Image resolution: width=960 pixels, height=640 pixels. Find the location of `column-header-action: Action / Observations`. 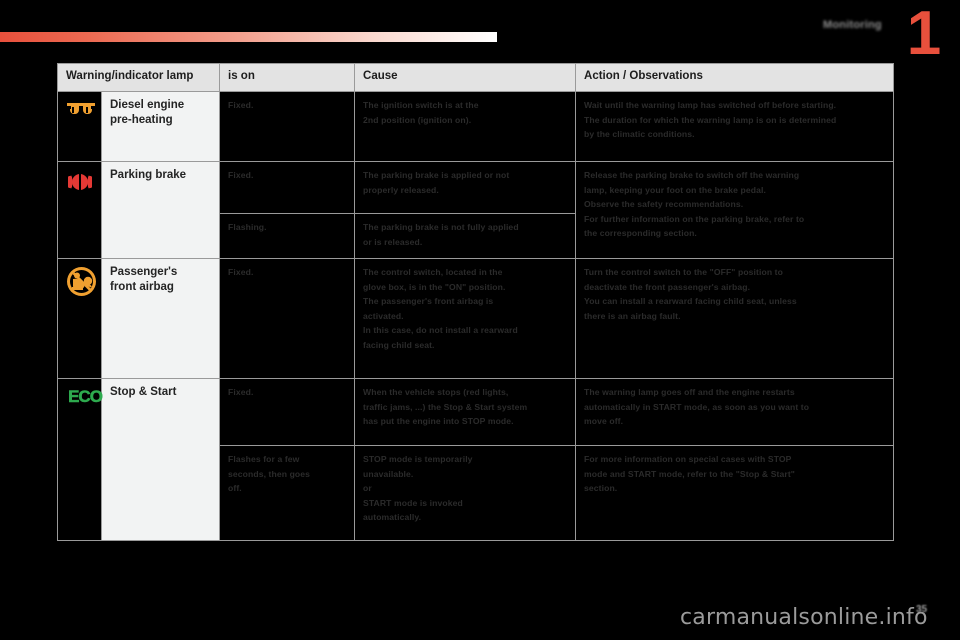

column-header-action: Action / Observations is located at coordinates (735, 77).